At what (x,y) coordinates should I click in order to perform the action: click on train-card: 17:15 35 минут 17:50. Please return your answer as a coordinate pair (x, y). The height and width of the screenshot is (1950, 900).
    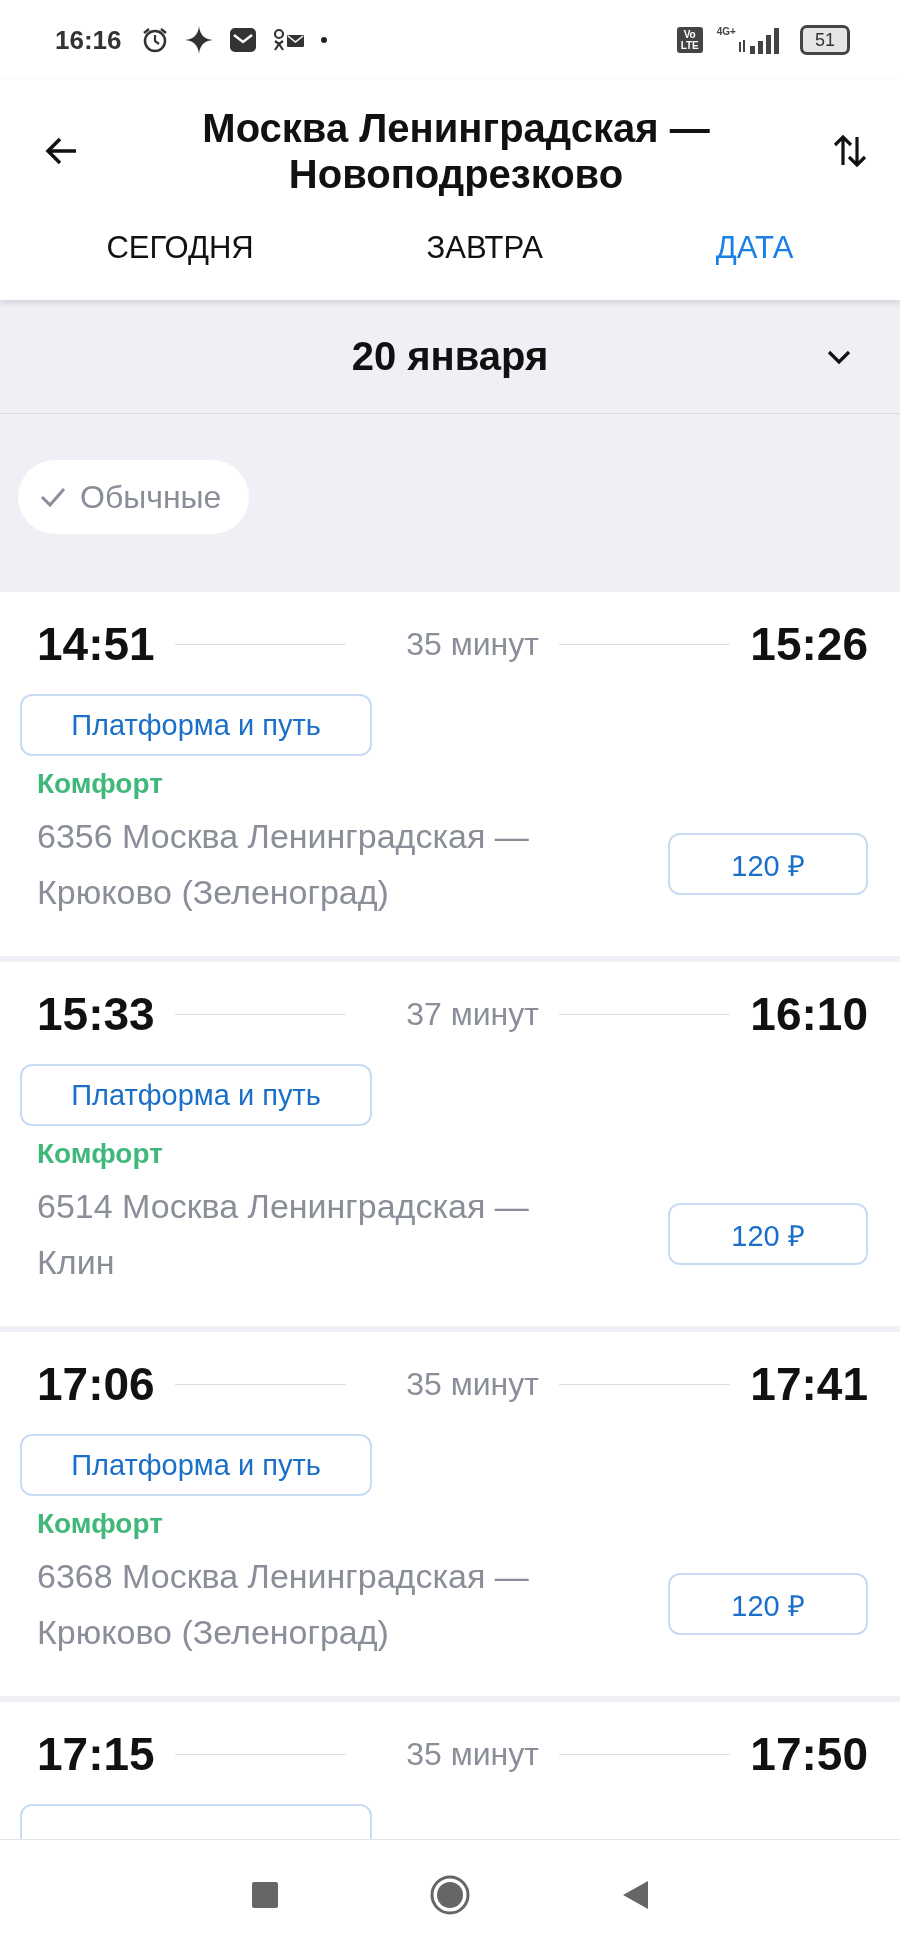
    Looking at the image, I should click on (450, 1770).